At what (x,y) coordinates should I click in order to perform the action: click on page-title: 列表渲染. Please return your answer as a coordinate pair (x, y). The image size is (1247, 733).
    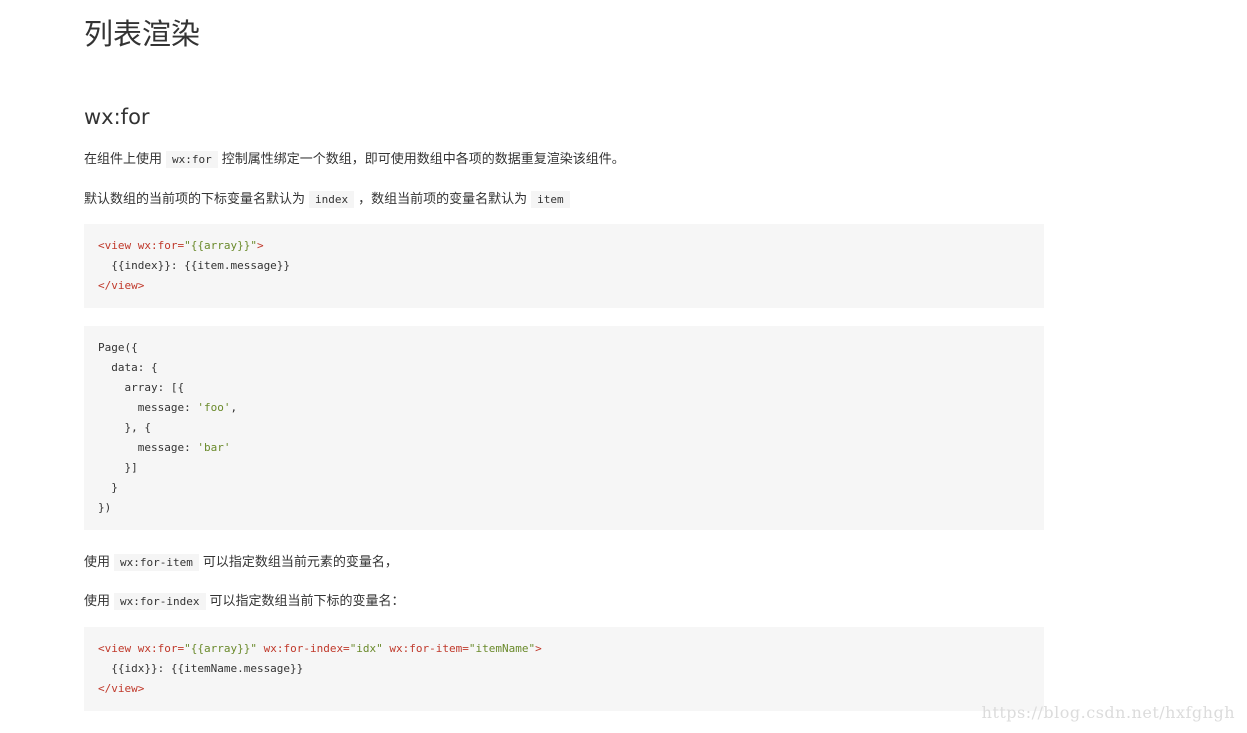
    Looking at the image, I should click on (142, 34).